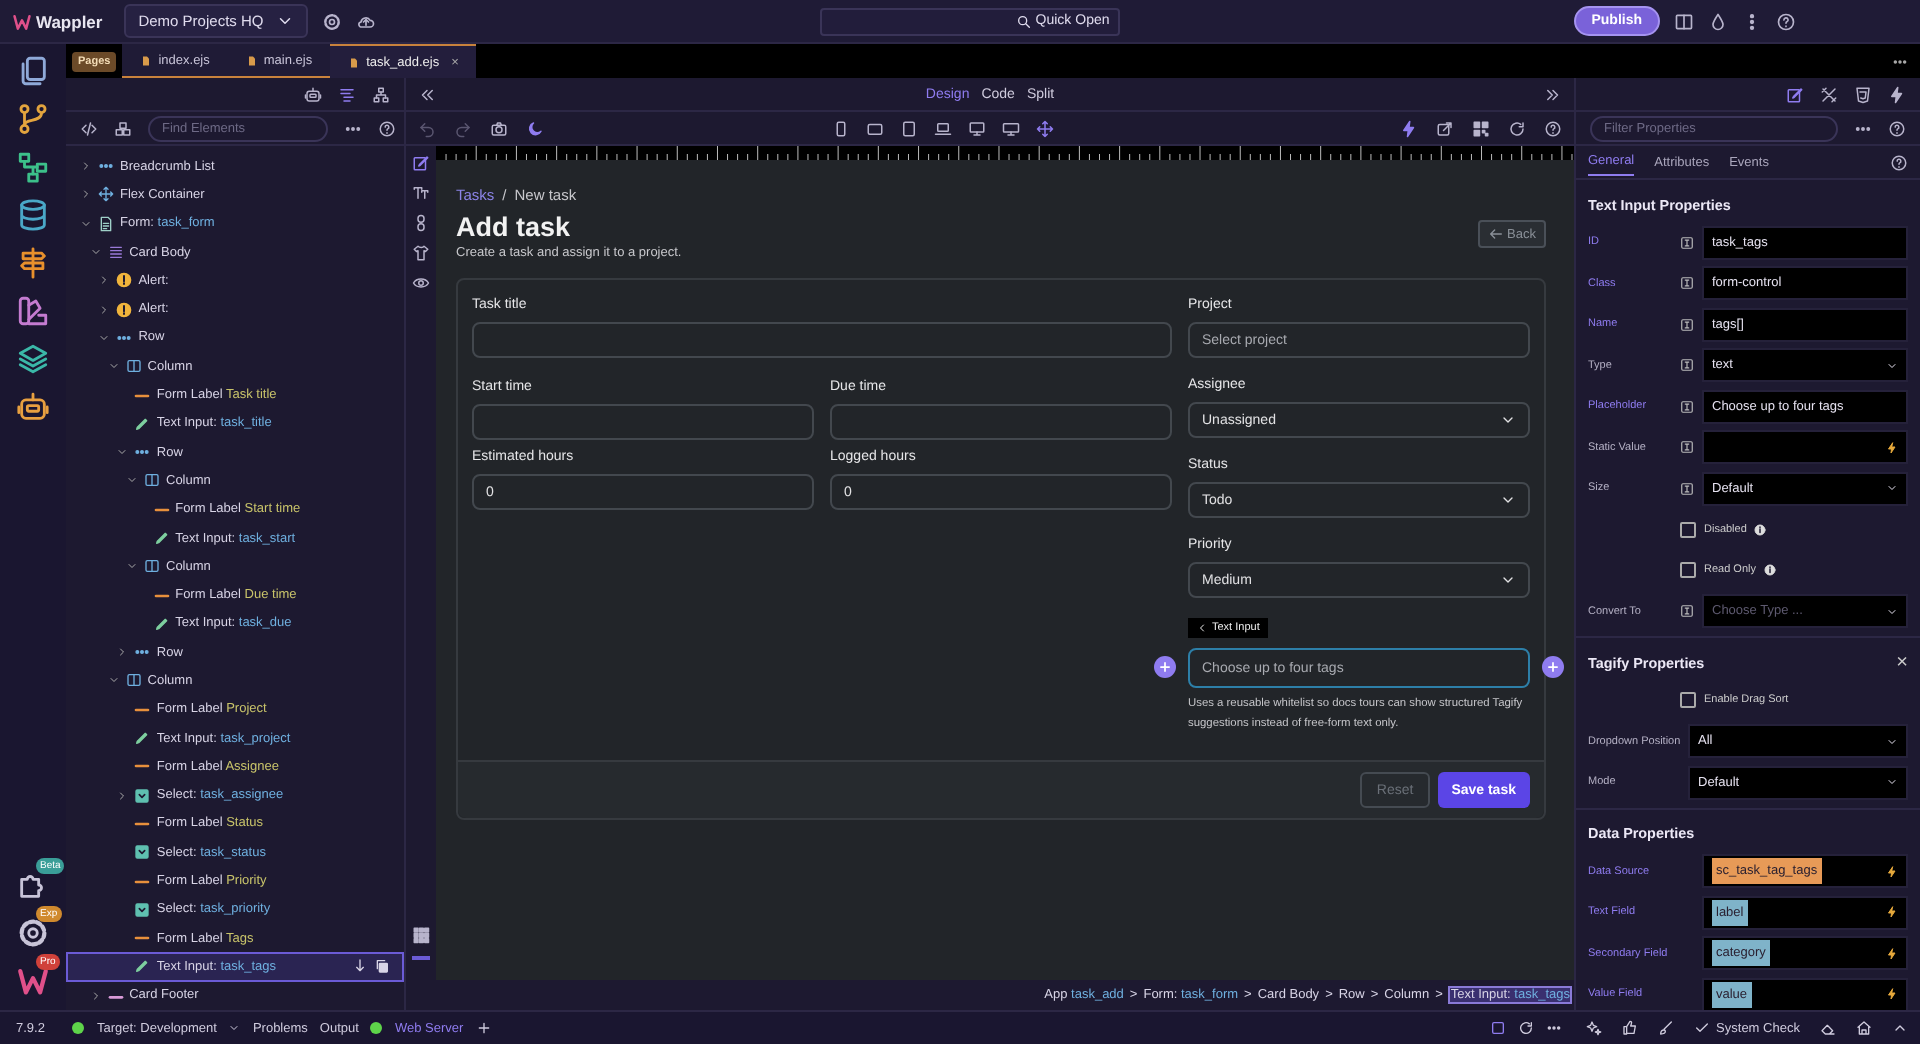 The height and width of the screenshot is (1044, 1920). Describe the element at coordinates (1594, 1028) in the screenshot. I see `sparkle-icon` at that location.